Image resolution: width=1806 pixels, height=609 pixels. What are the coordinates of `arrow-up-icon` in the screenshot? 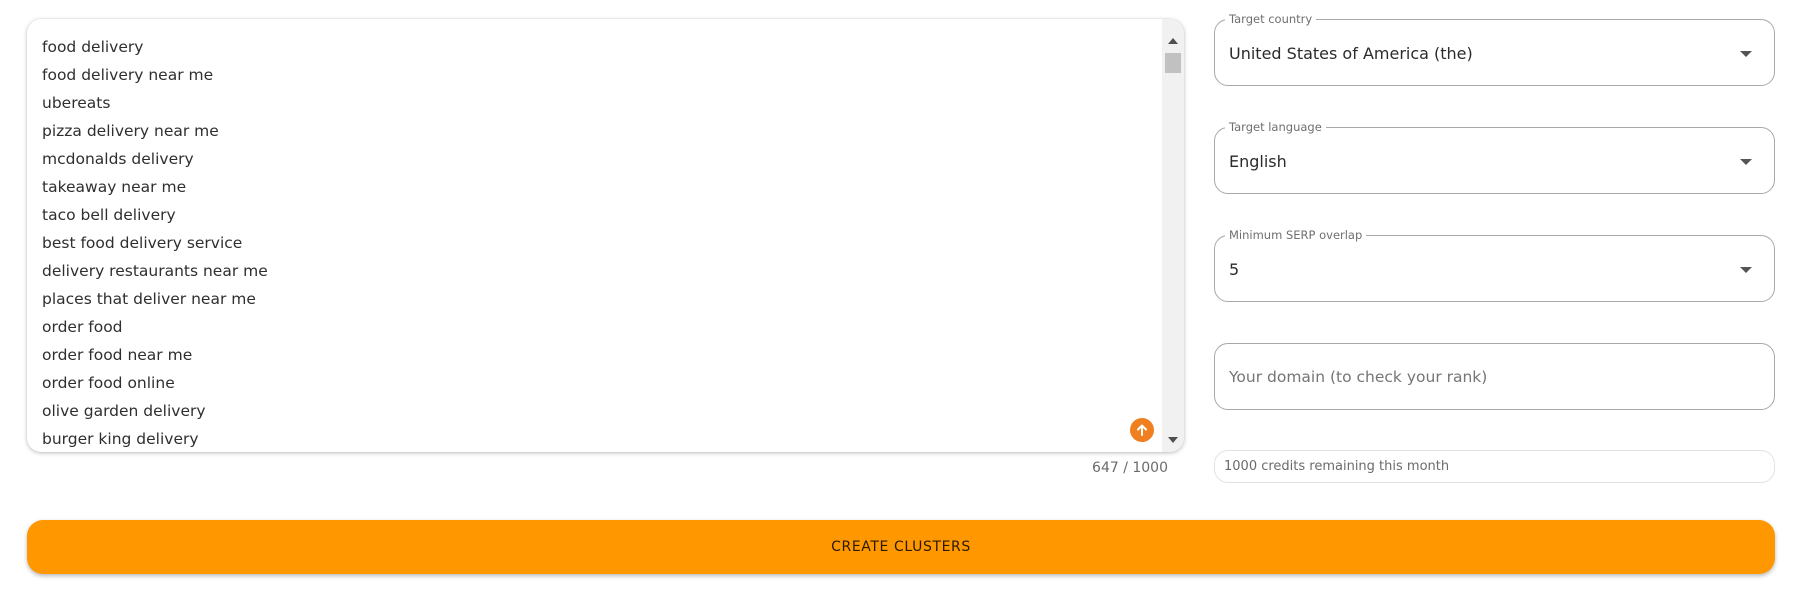 It's located at (1142, 430).